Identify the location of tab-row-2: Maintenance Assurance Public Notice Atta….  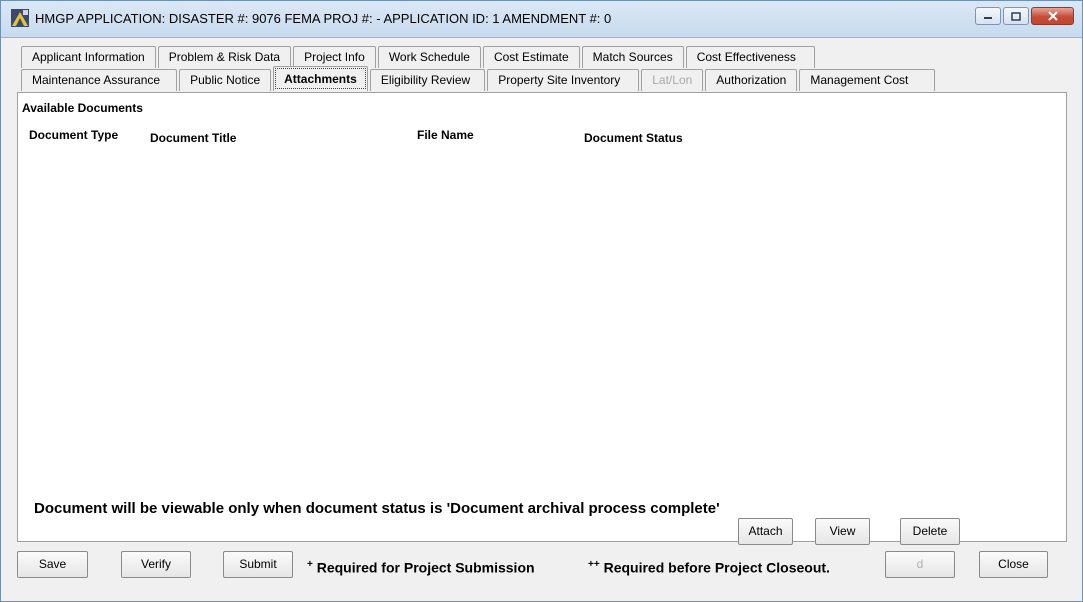
(478, 79).